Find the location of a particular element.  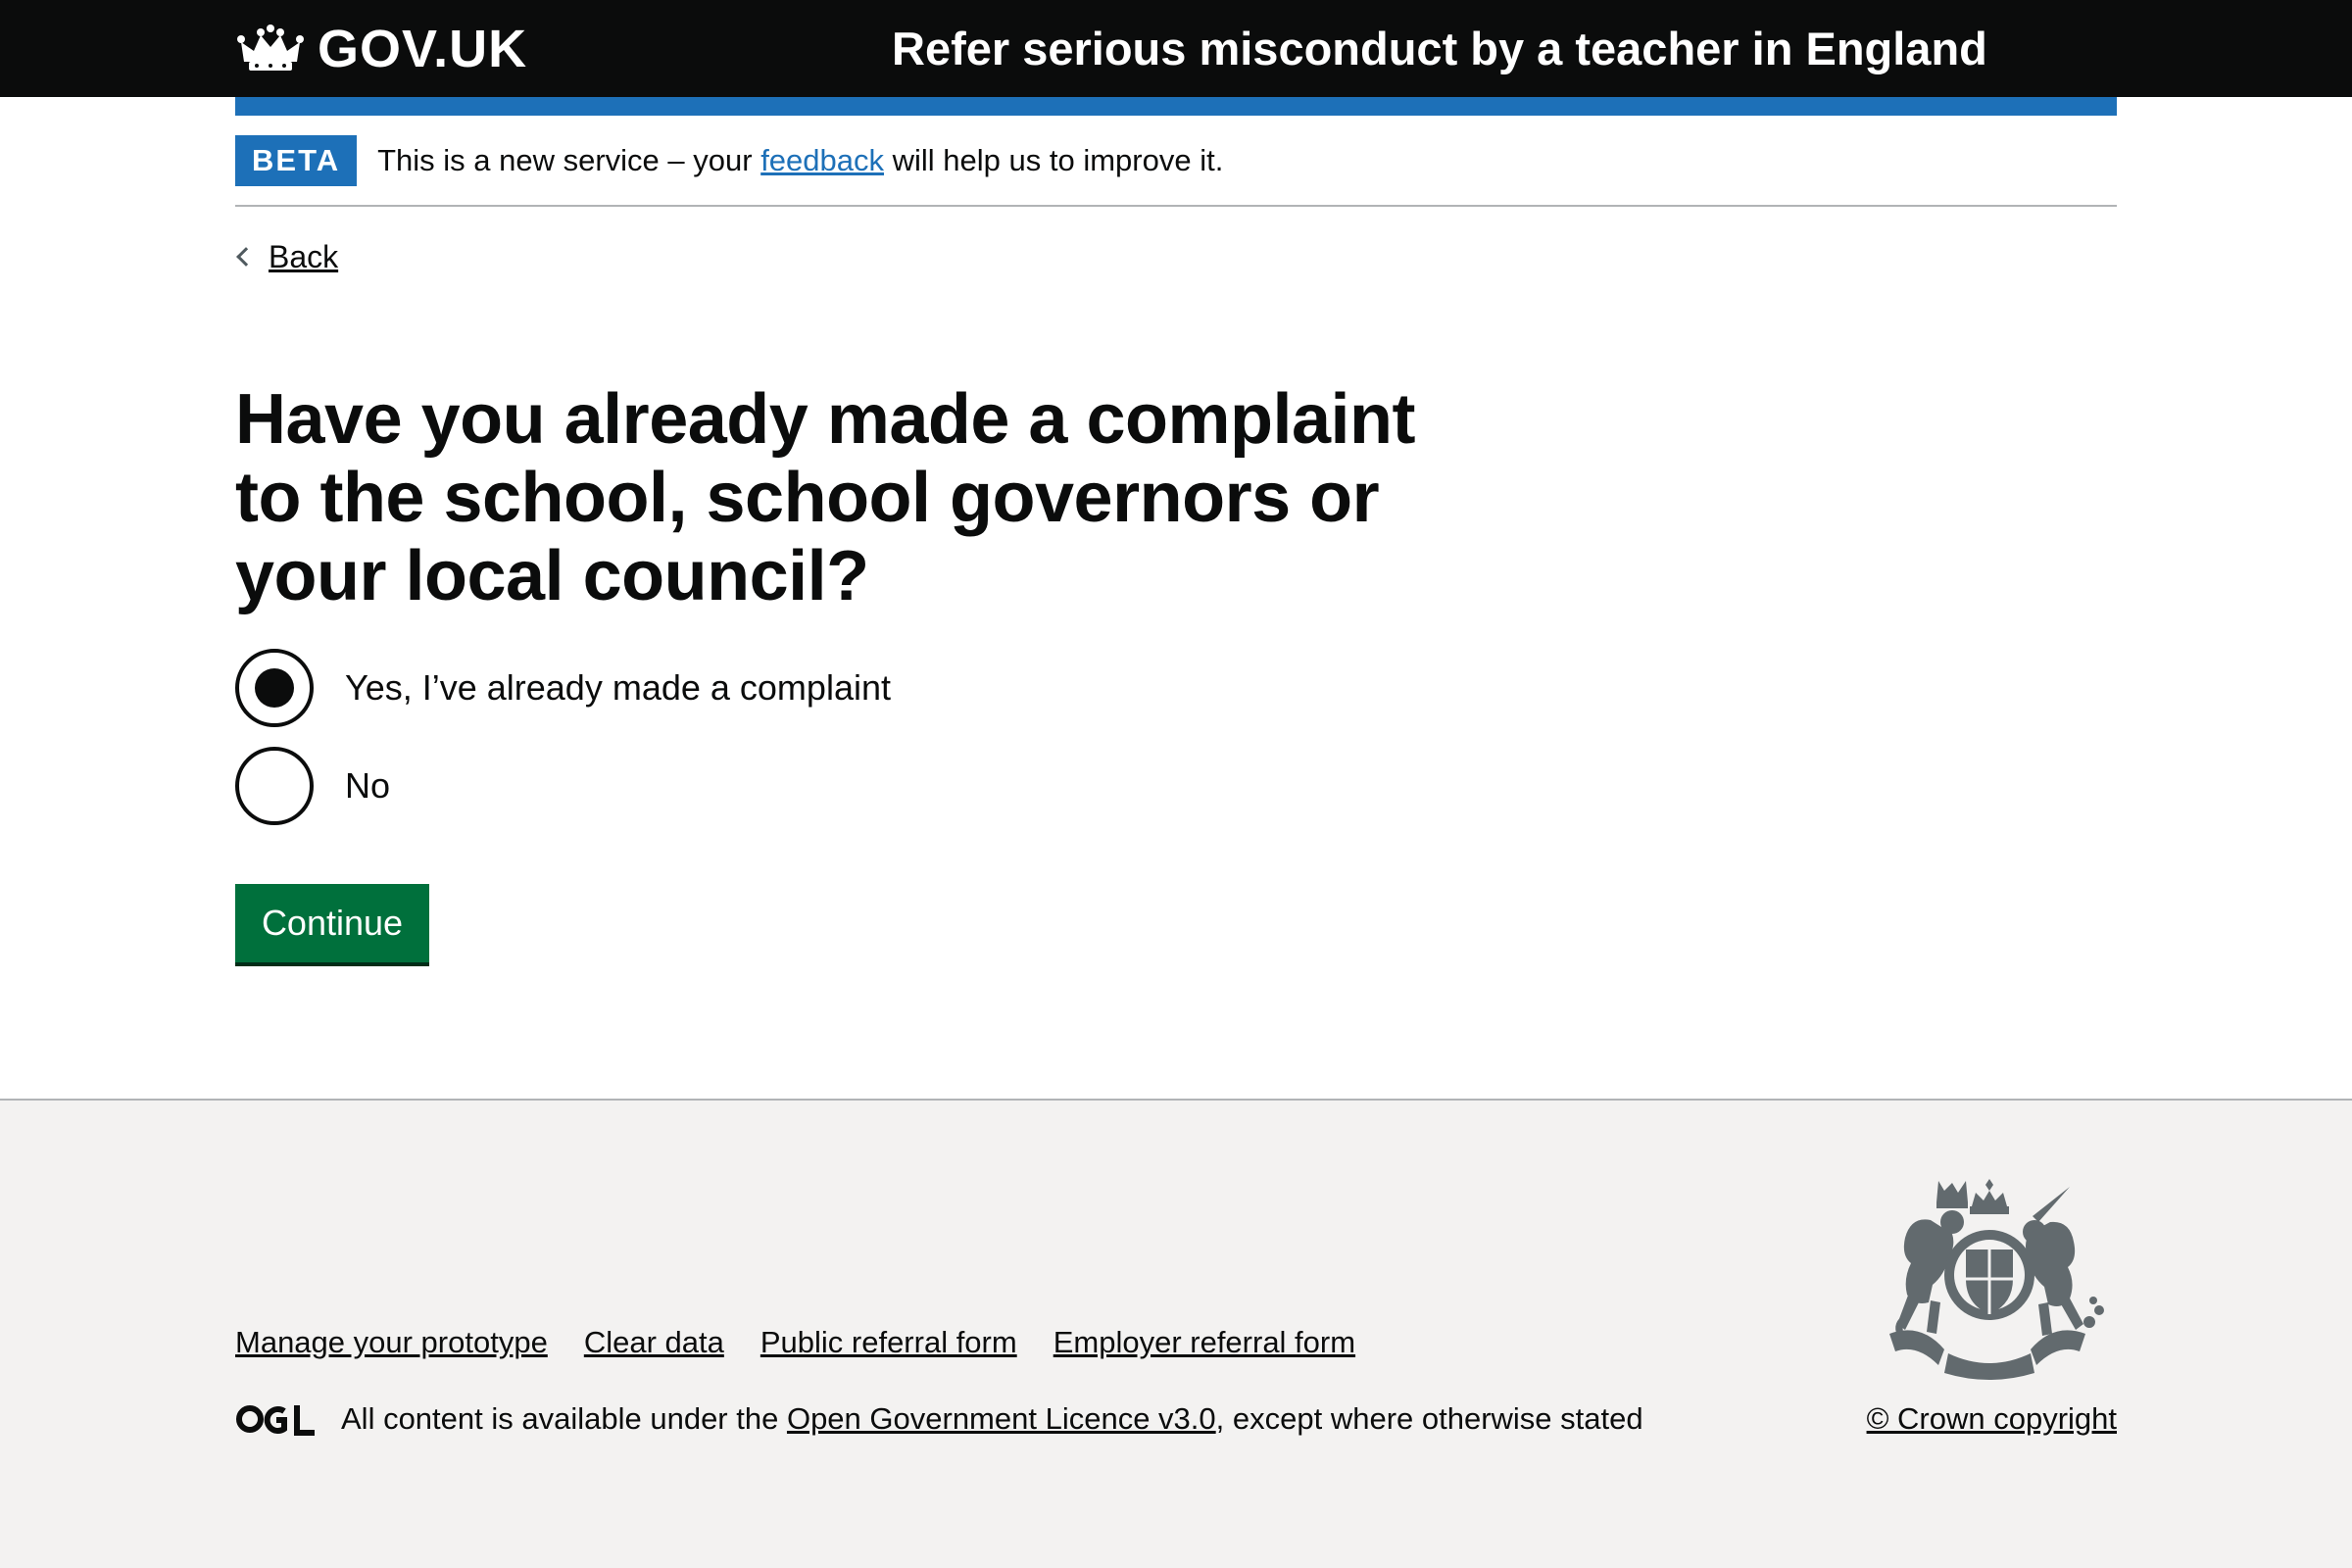

footer-link-clear-data: Clear data is located at coordinates (654, 1342).